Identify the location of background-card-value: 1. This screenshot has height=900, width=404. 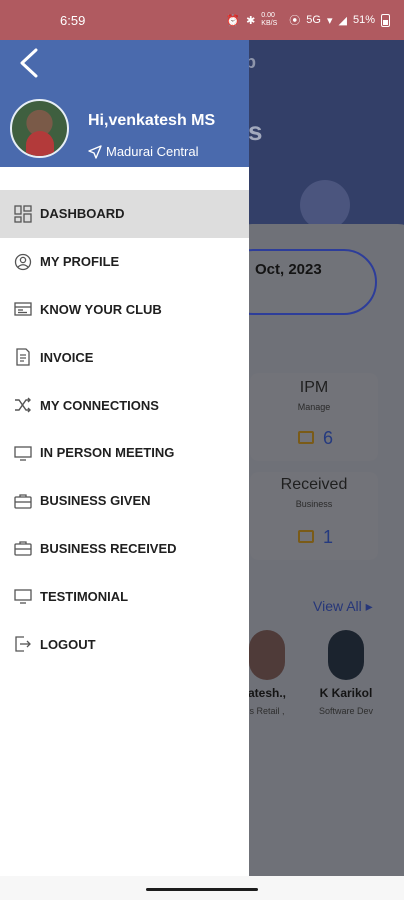
(328, 537).